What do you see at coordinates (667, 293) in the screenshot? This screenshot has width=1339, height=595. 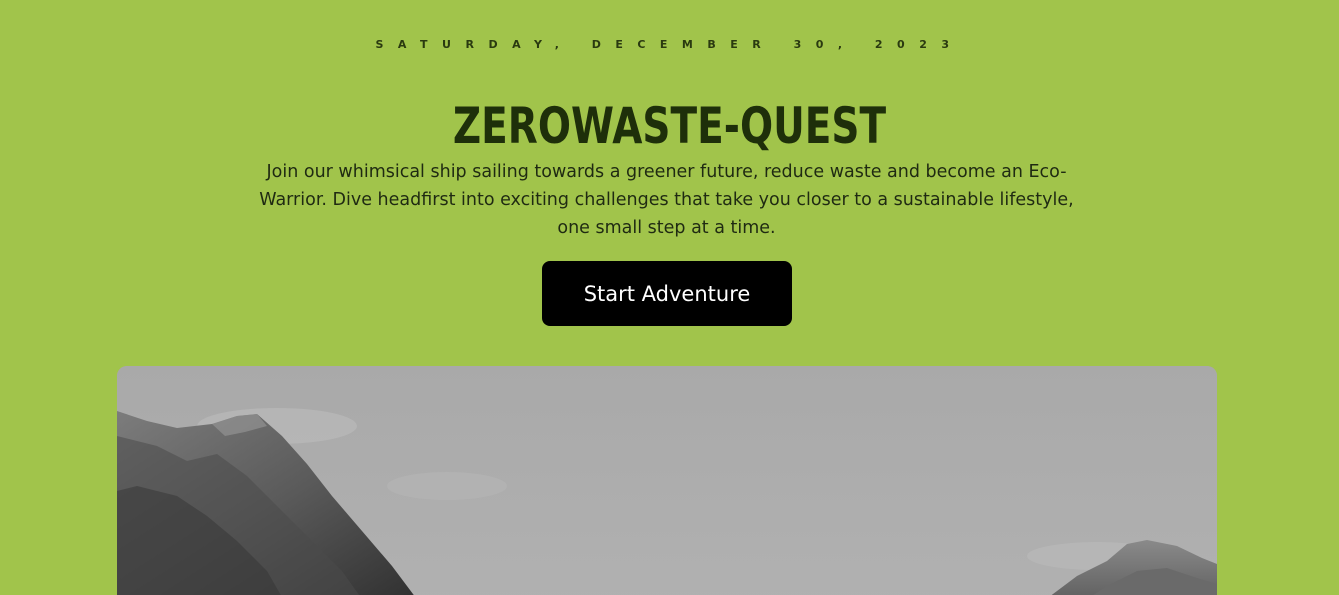 I see `start-adventure-button: Start Adventure` at bounding box center [667, 293].